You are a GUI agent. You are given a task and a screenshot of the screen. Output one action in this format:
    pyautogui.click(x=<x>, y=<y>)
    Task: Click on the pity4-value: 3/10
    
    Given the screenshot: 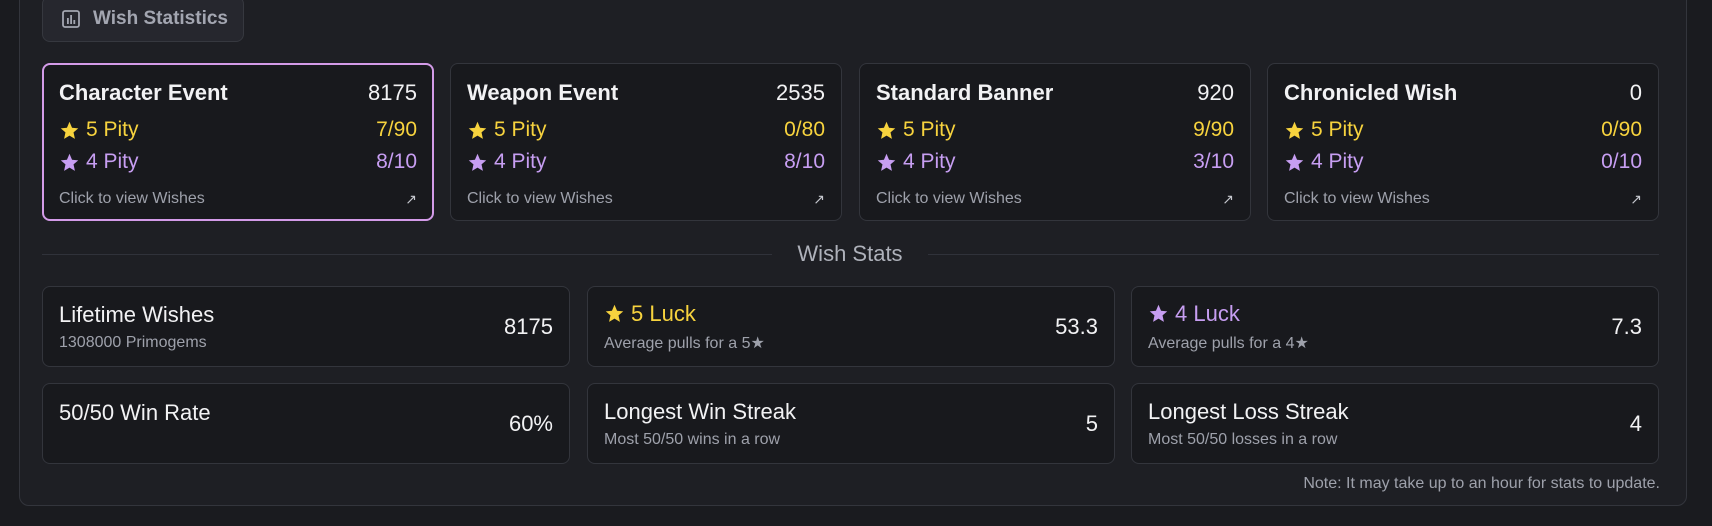 What is the action you would take?
    pyautogui.click(x=1213, y=161)
    